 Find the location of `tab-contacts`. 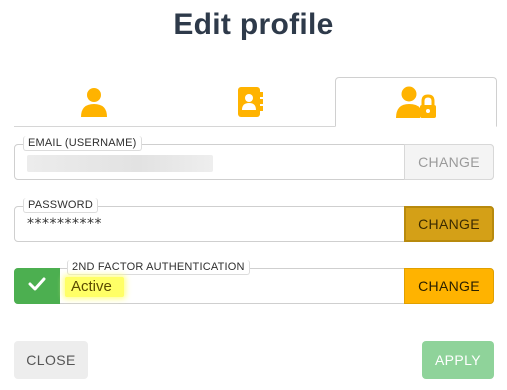

tab-contacts is located at coordinates (250, 102).